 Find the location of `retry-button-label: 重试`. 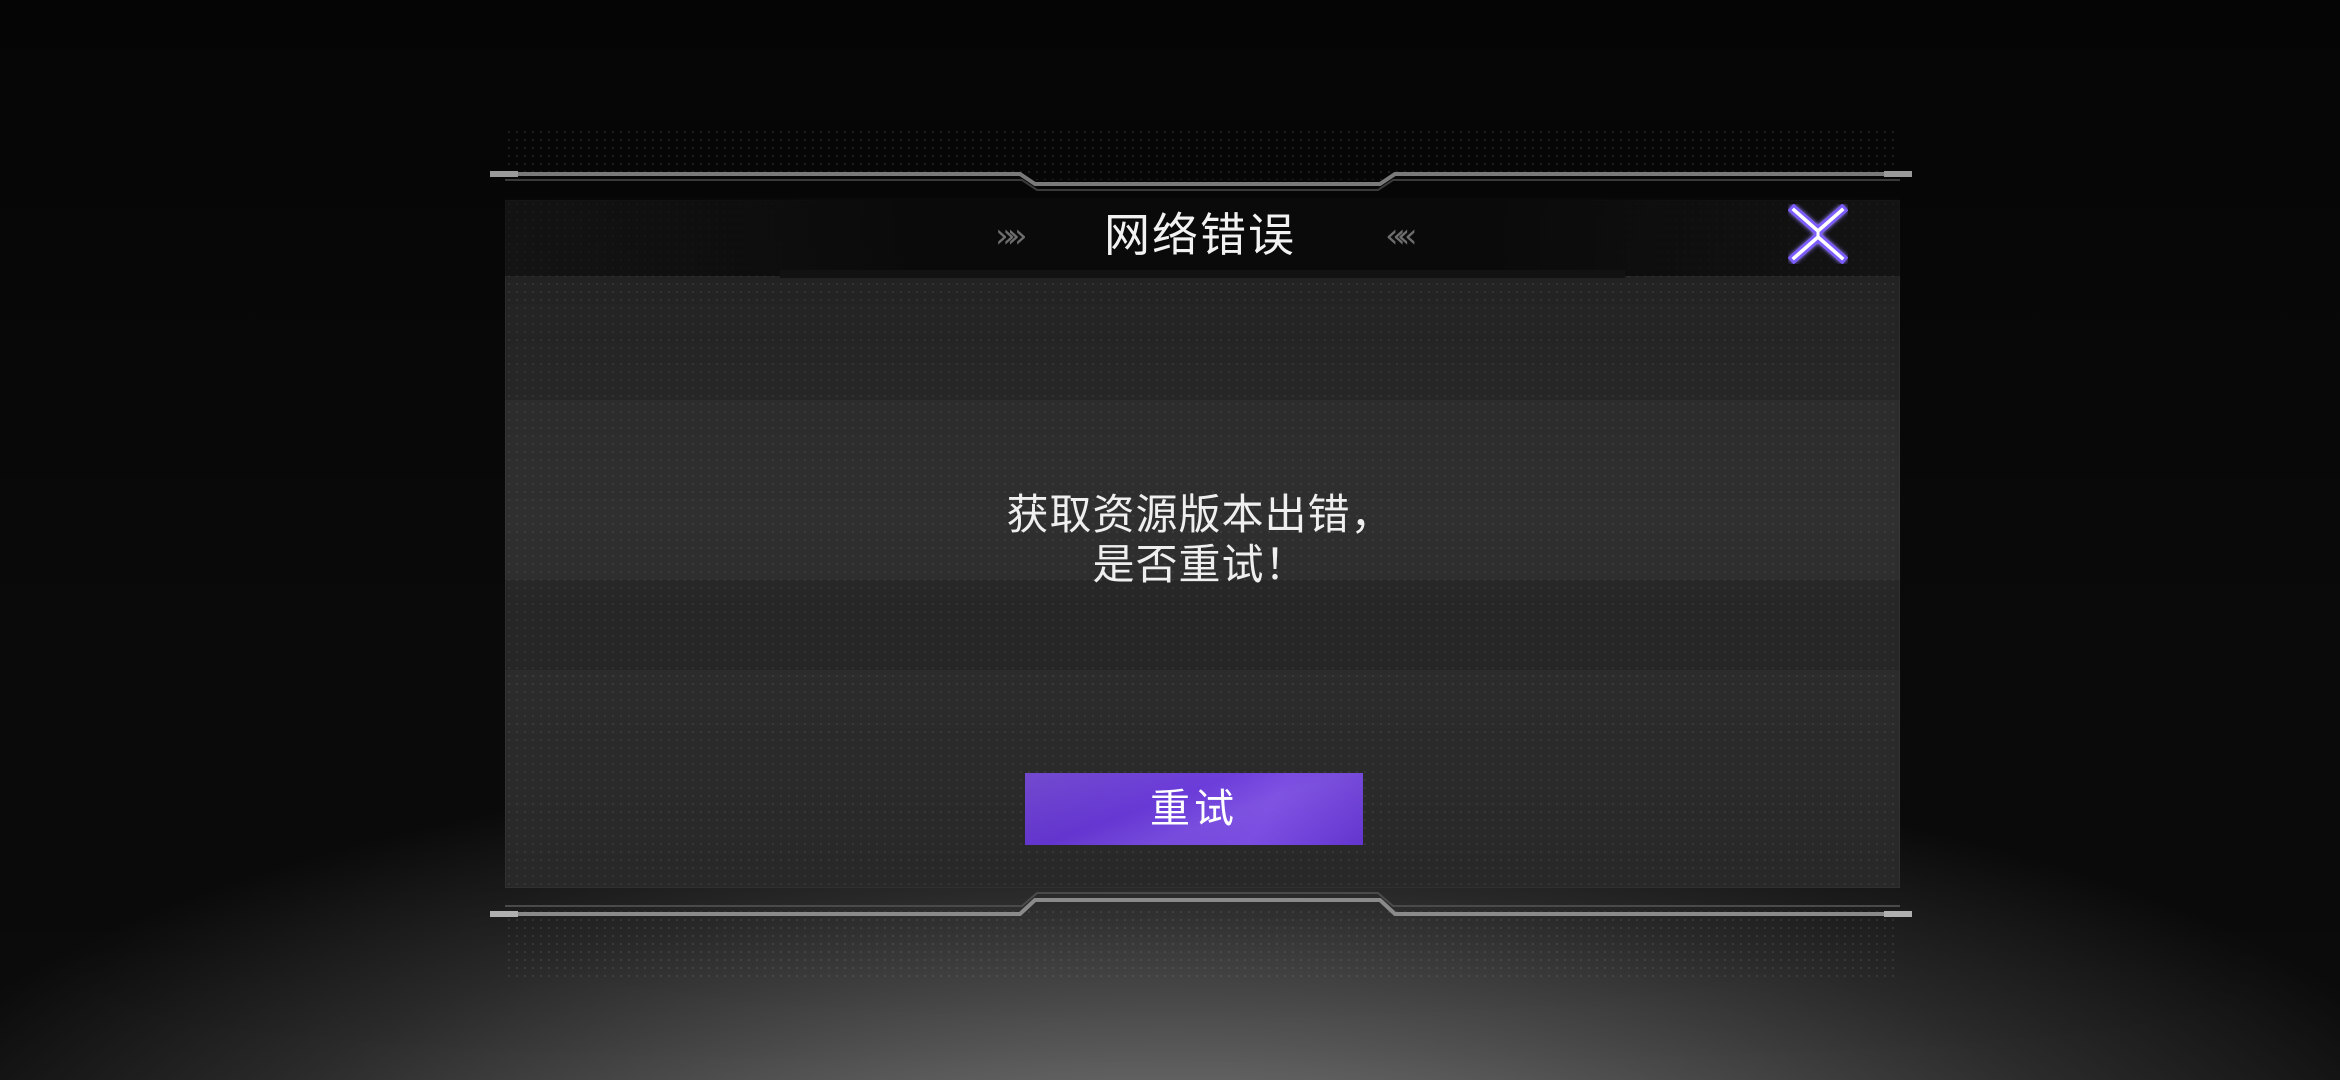

retry-button-label: 重试 is located at coordinates (1194, 809).